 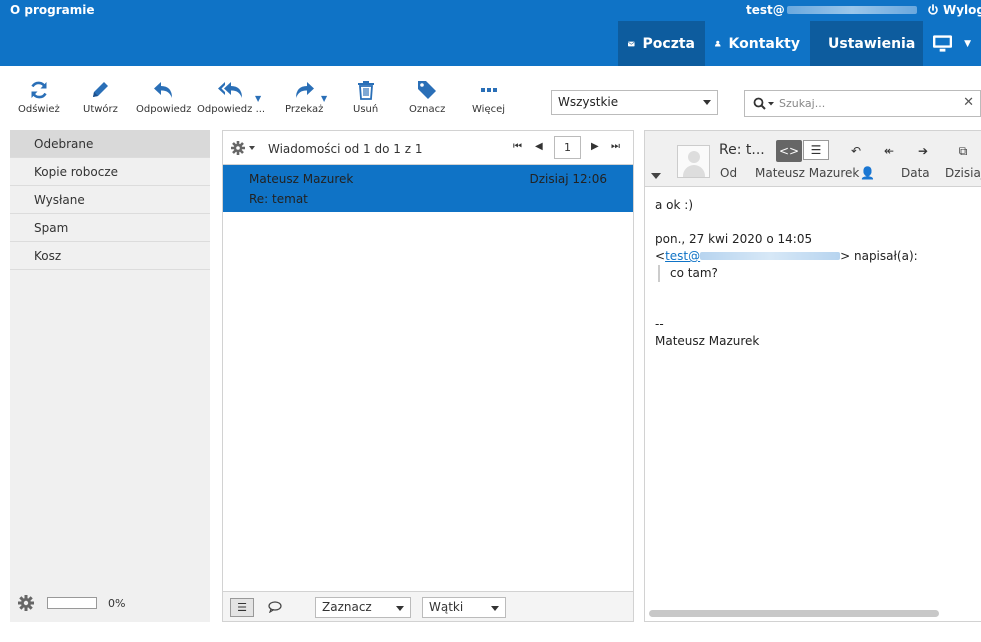 What do you see at coordinates (324, 98) in the screenshot?
I see `forward-dropdown-icon: ▼` at bounding box center [324, 98].